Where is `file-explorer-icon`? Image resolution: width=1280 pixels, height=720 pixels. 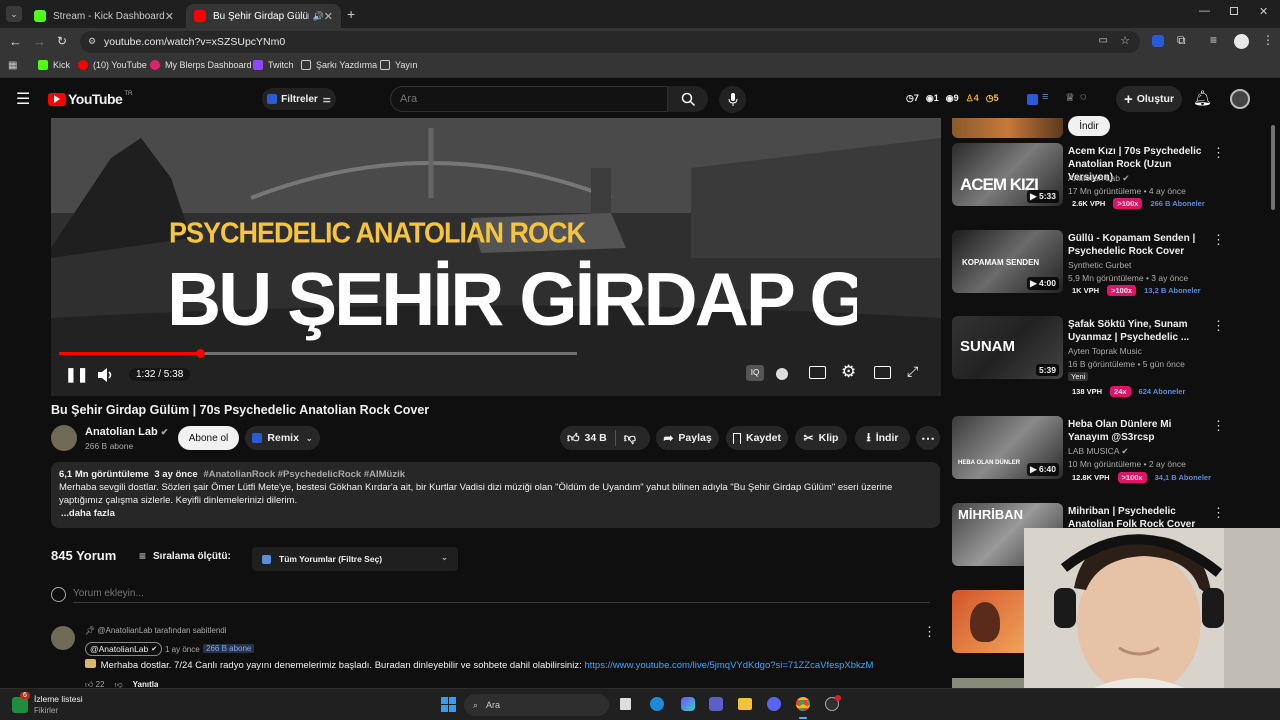 file-explorer-icon is located at coordinates (745, 704).